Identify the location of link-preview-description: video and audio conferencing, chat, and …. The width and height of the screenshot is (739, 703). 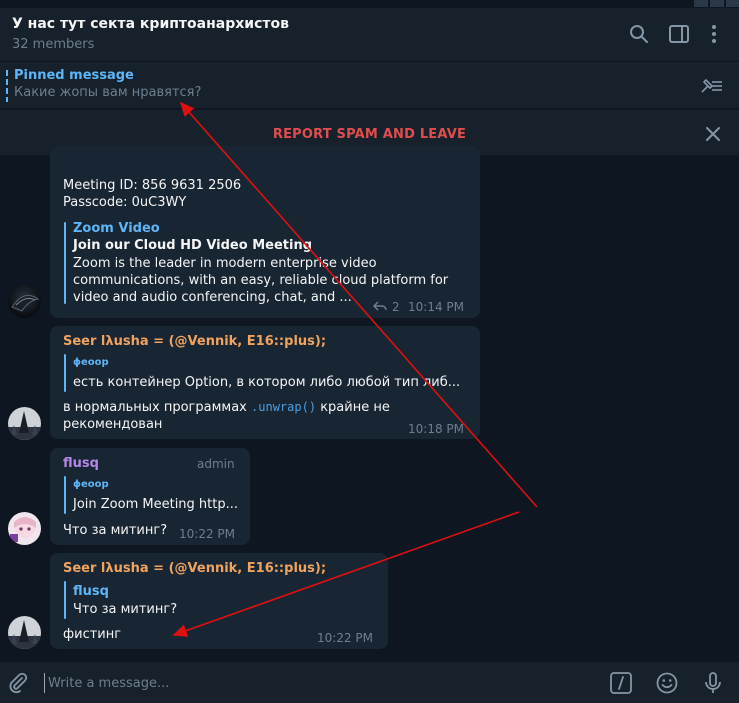
(212, 297).